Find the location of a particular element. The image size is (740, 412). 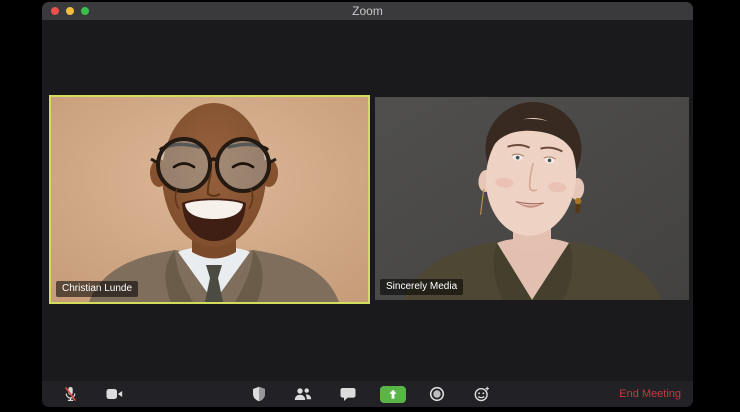

security-shield-icon is located at coordinates (259, 394).